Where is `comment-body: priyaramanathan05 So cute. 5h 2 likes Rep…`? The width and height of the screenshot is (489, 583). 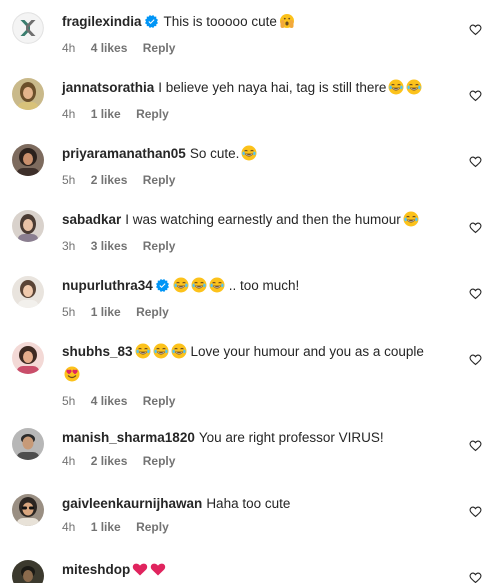 comment-body: priyaramanathan05 So cute. 5h 2 likes Rep… is located at coordinates (251, 165).